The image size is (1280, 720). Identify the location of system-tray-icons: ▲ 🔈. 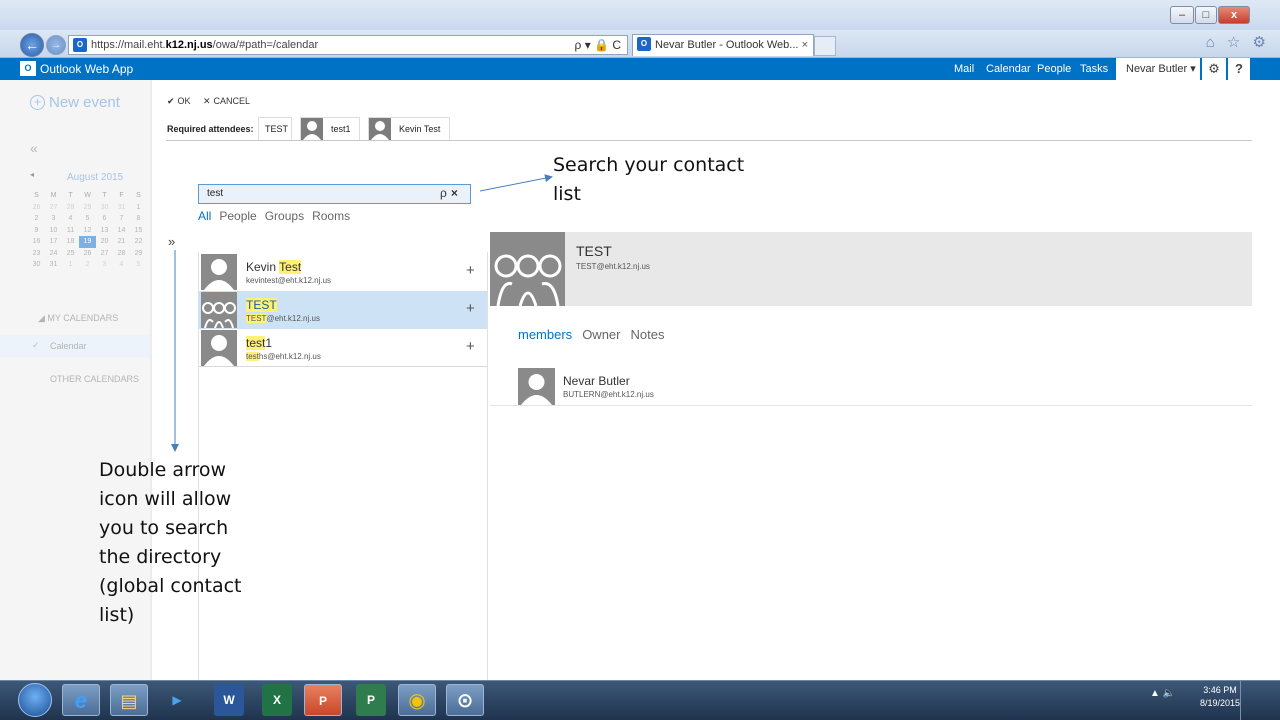
(1162, 693).